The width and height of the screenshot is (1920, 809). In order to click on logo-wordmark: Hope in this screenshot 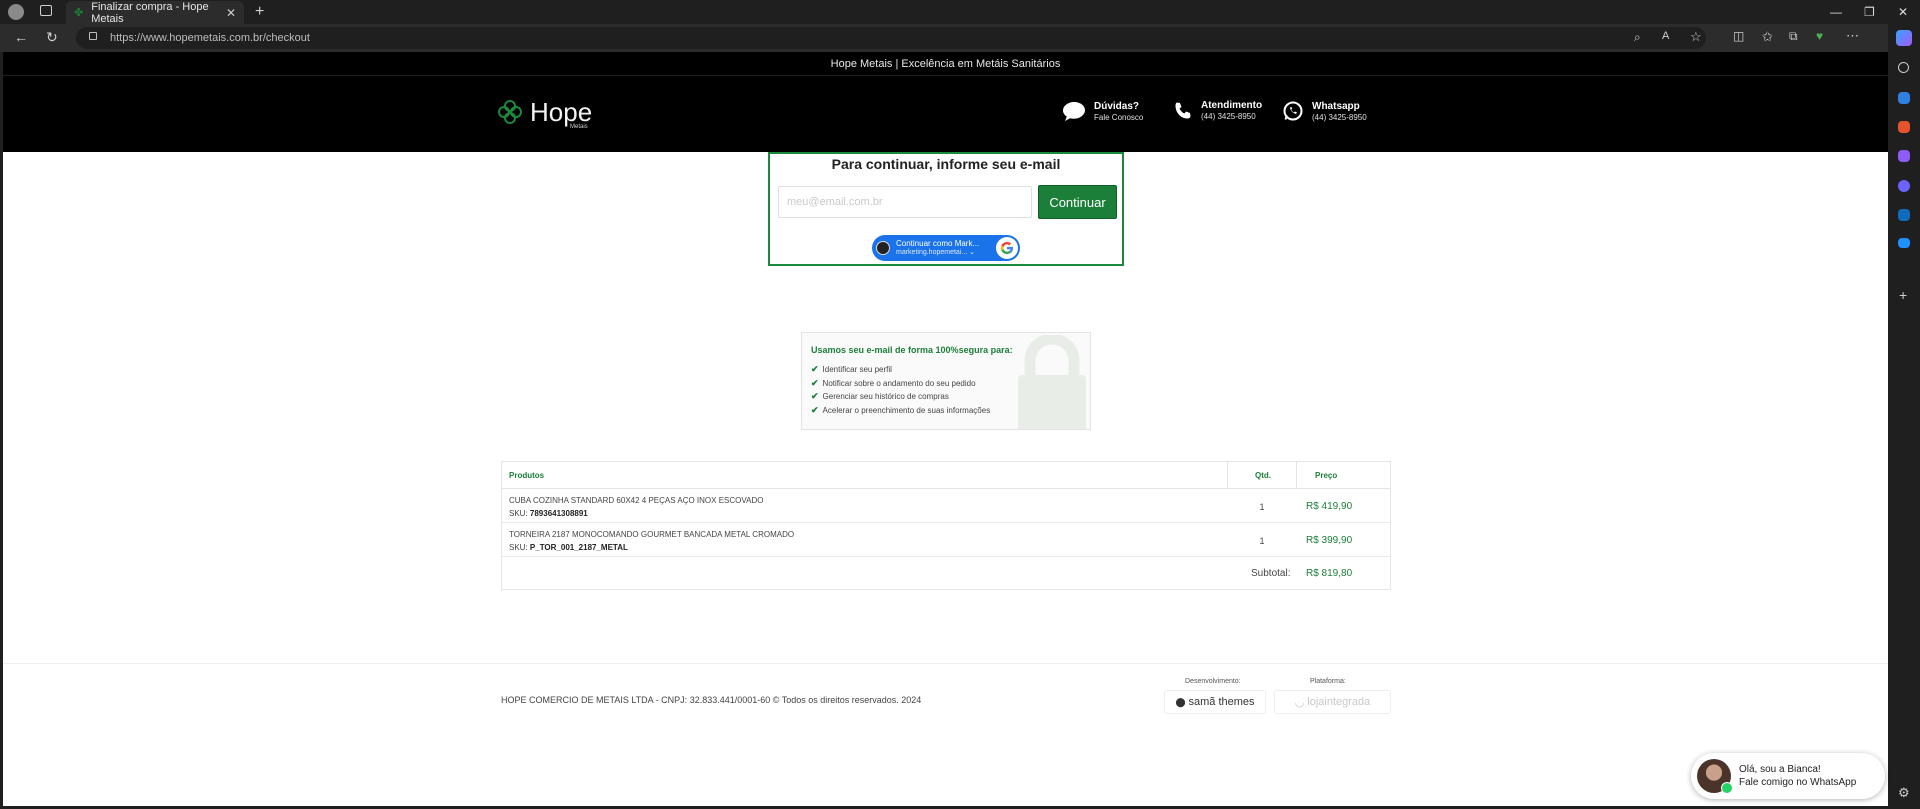, I will do `click(561, 112)`.